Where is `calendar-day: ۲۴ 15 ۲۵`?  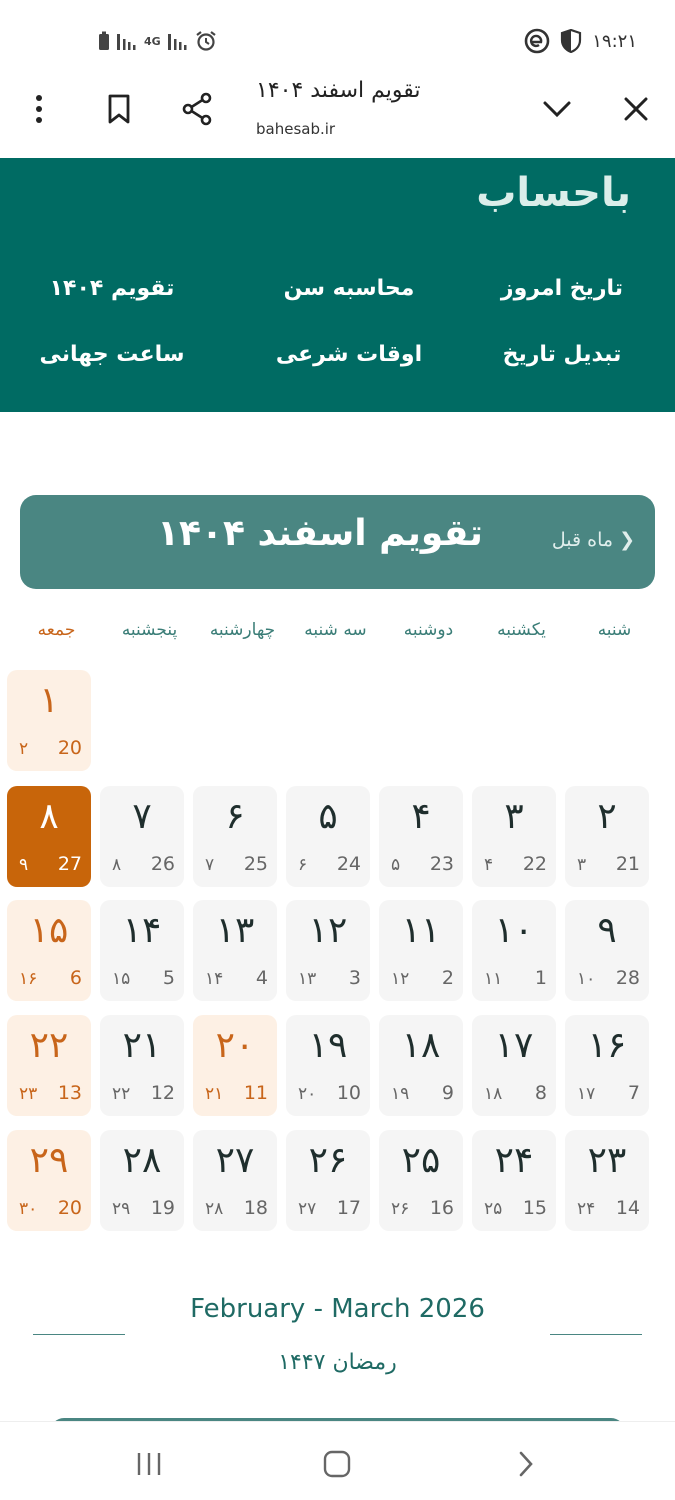
calendar-day: ۲۴ 15 ۲۵ is located at coordinates (514, 1180).